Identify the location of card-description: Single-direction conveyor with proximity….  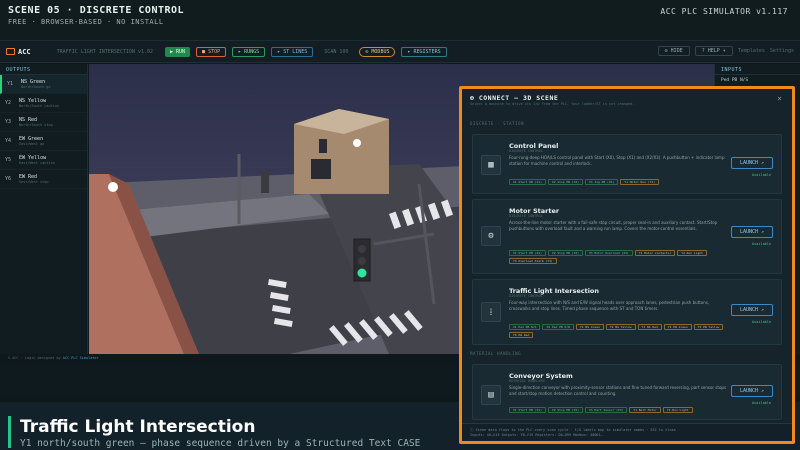
(618, 390).